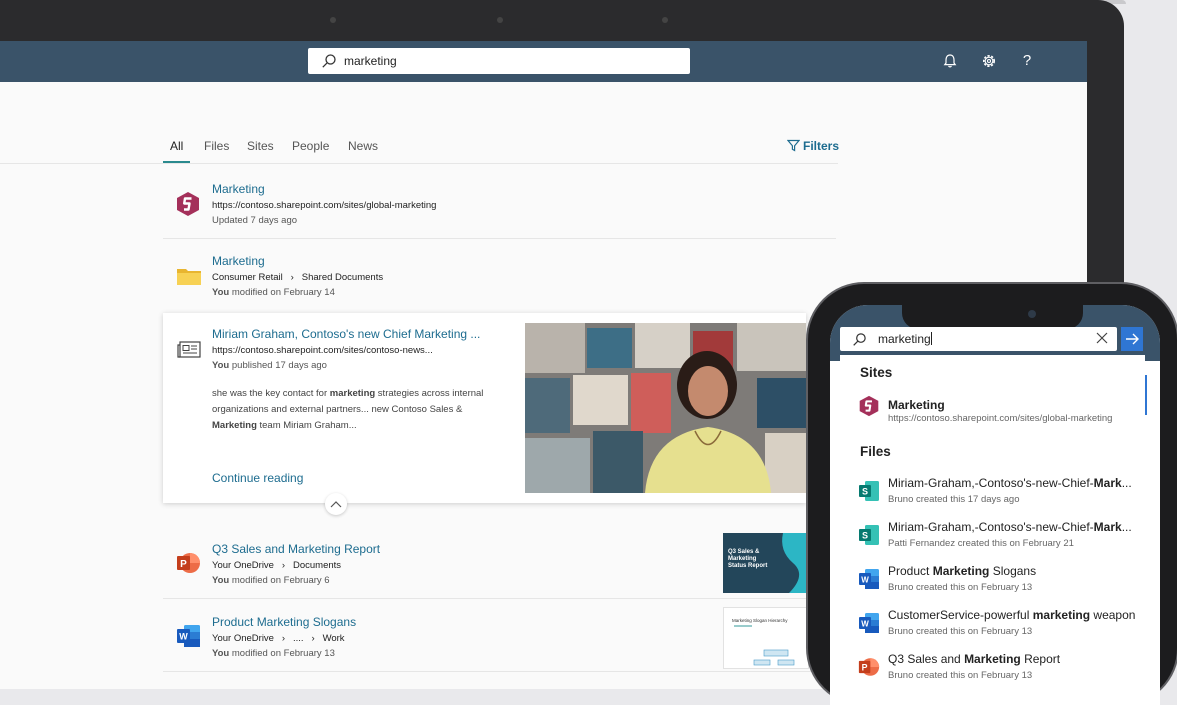  Describe the element at coordinates (665, 408) in the screenshot. I see `article-photo` at that location.